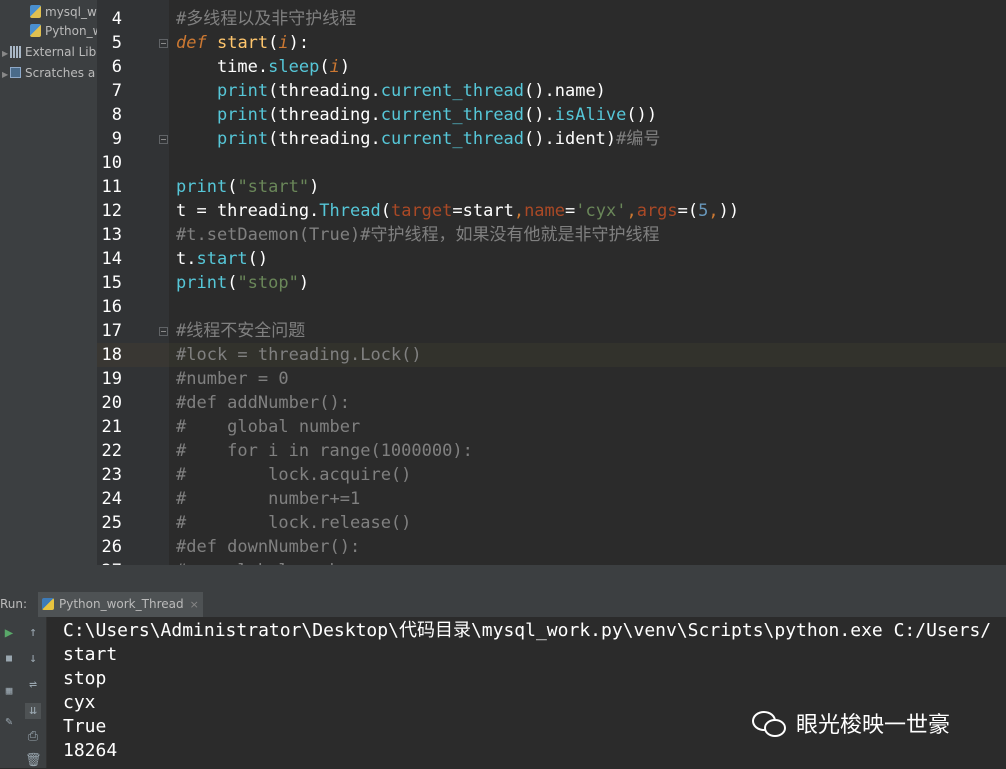 This screenshot has width=1006, height=769. What do you see at coordinates (657, 211) in the screenshot?
I see `code-token: args` at bounding box center [657, 211].